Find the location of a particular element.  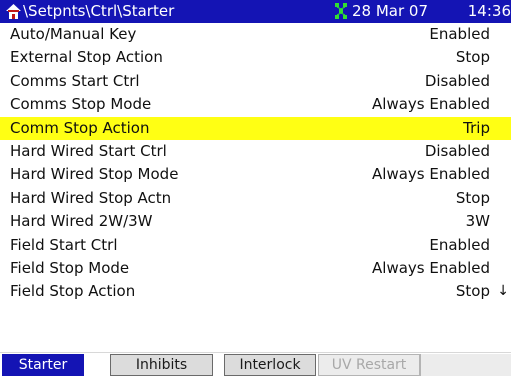

parameter-value: 3W is located at coordinates (477, 221).